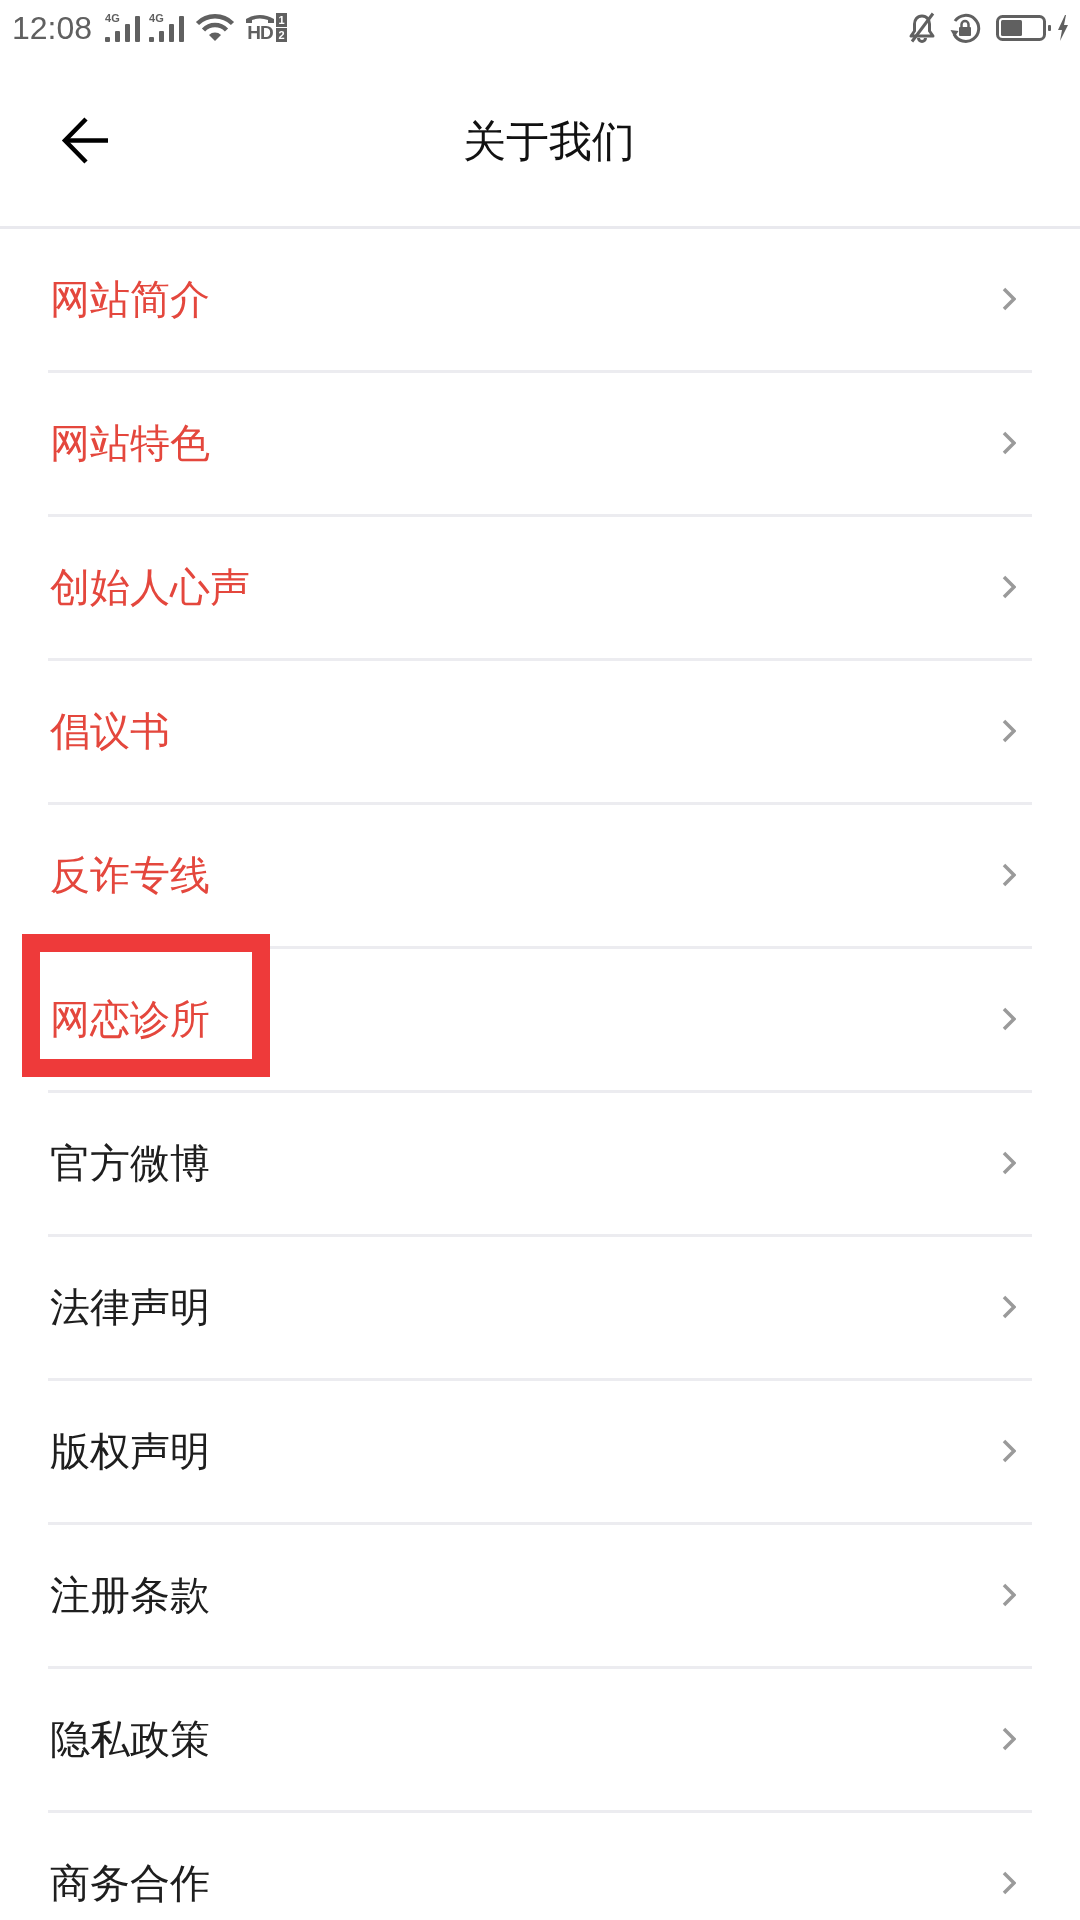  Describe the element at coordinates (922, 27) in the screenshot. I see `bell-off-icon` at that location.